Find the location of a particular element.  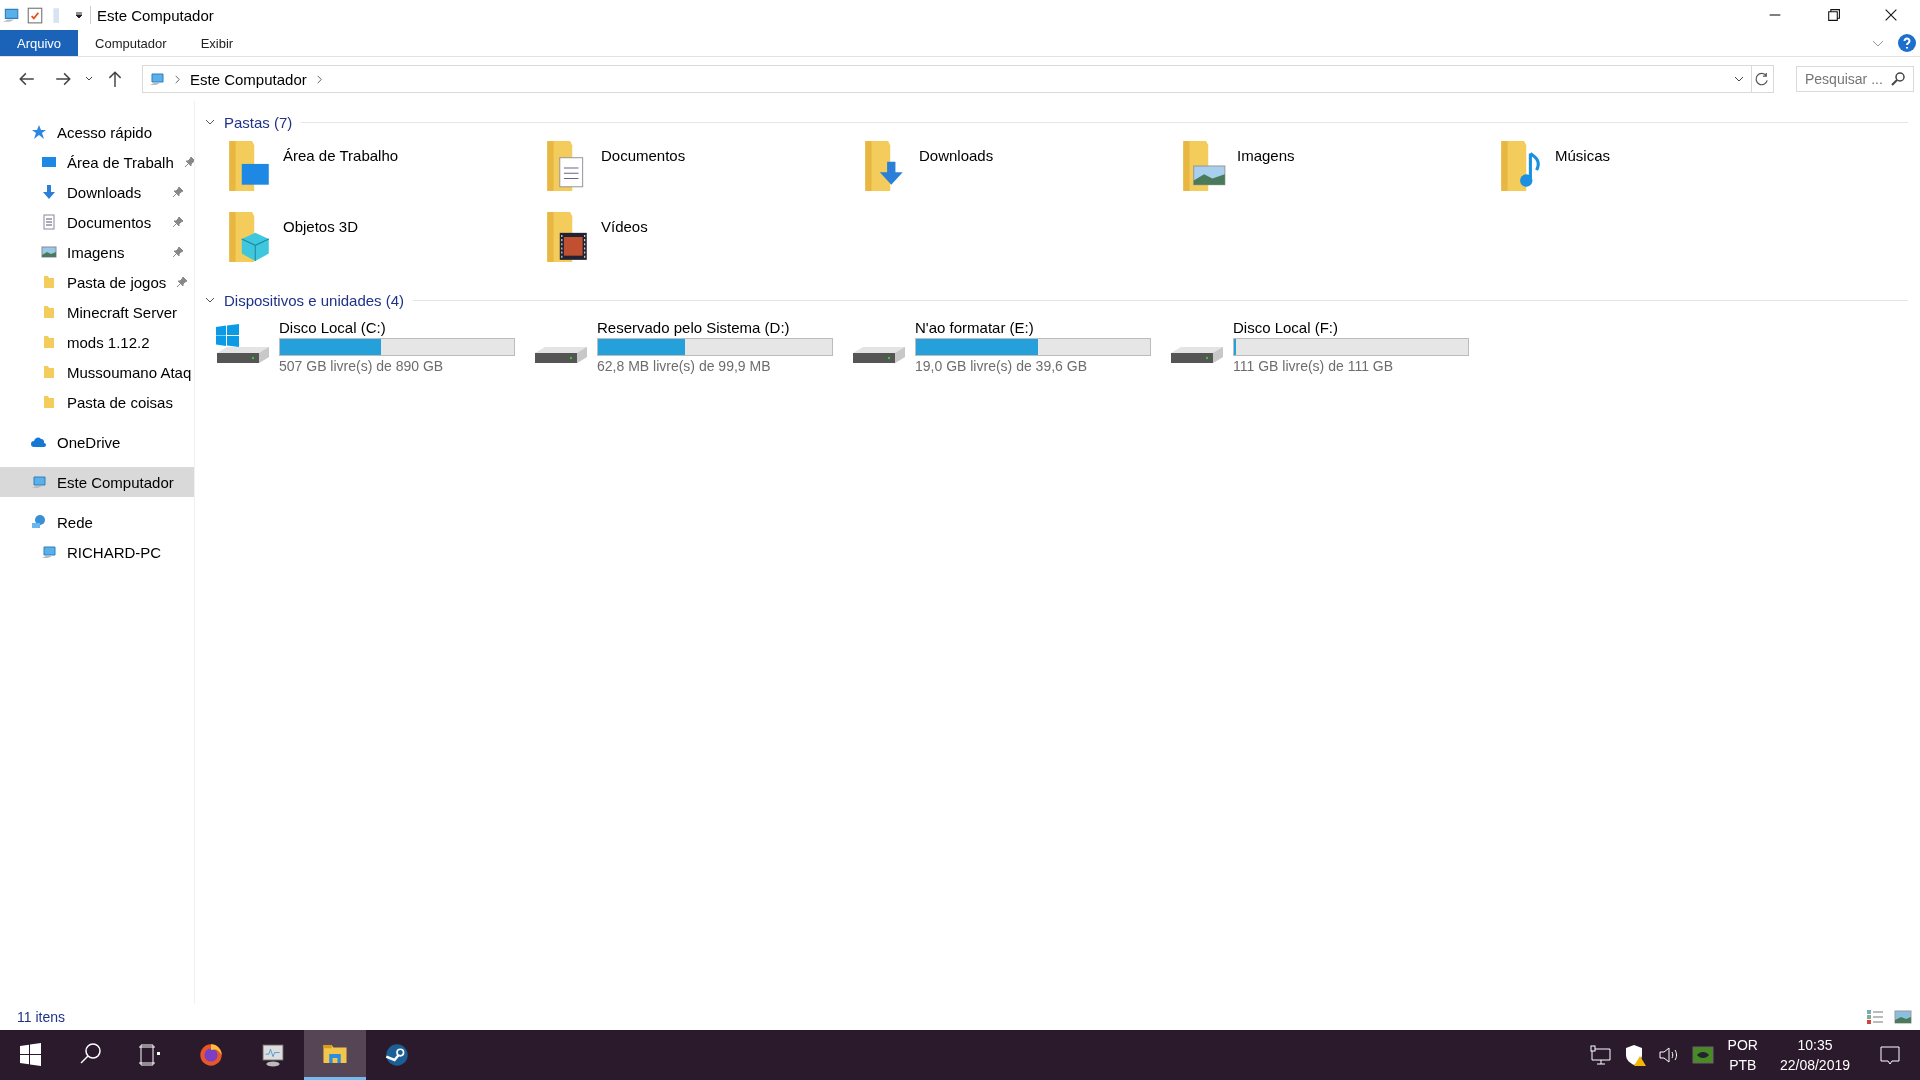

large-icons-view-icon is located at coordinates (1903, 1017).